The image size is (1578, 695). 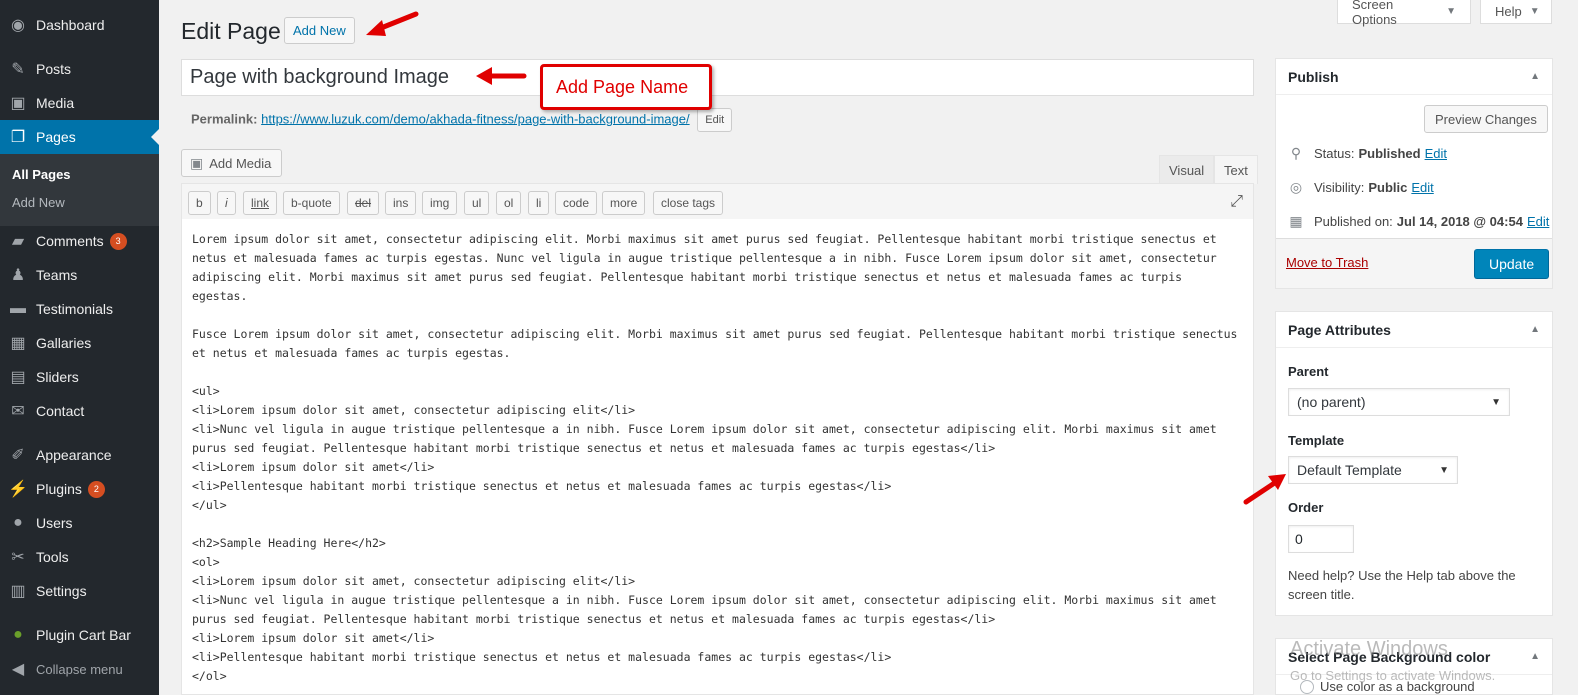 I want to click on collapse-label: Collapse menu, so click(x=79, y=669).